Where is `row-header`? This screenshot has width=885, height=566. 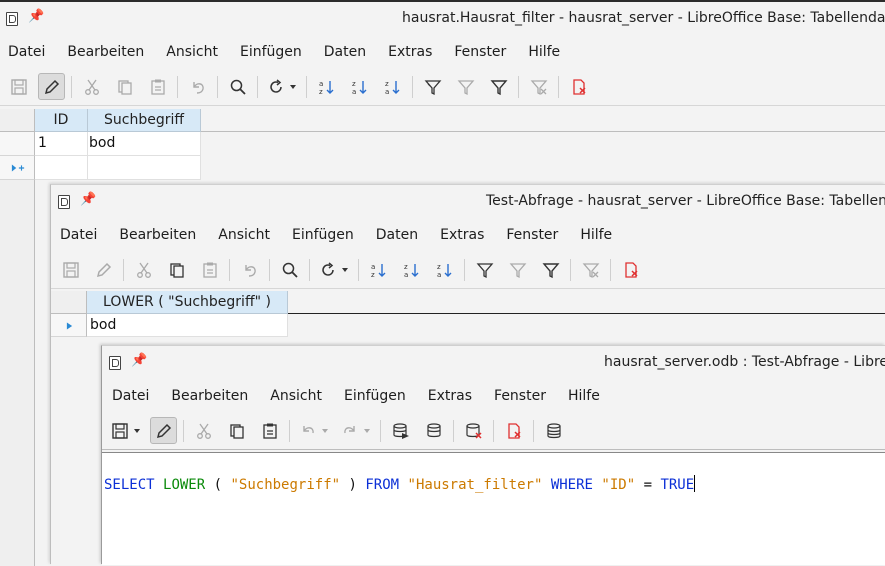 row-header is located at coordinates (17, 144).